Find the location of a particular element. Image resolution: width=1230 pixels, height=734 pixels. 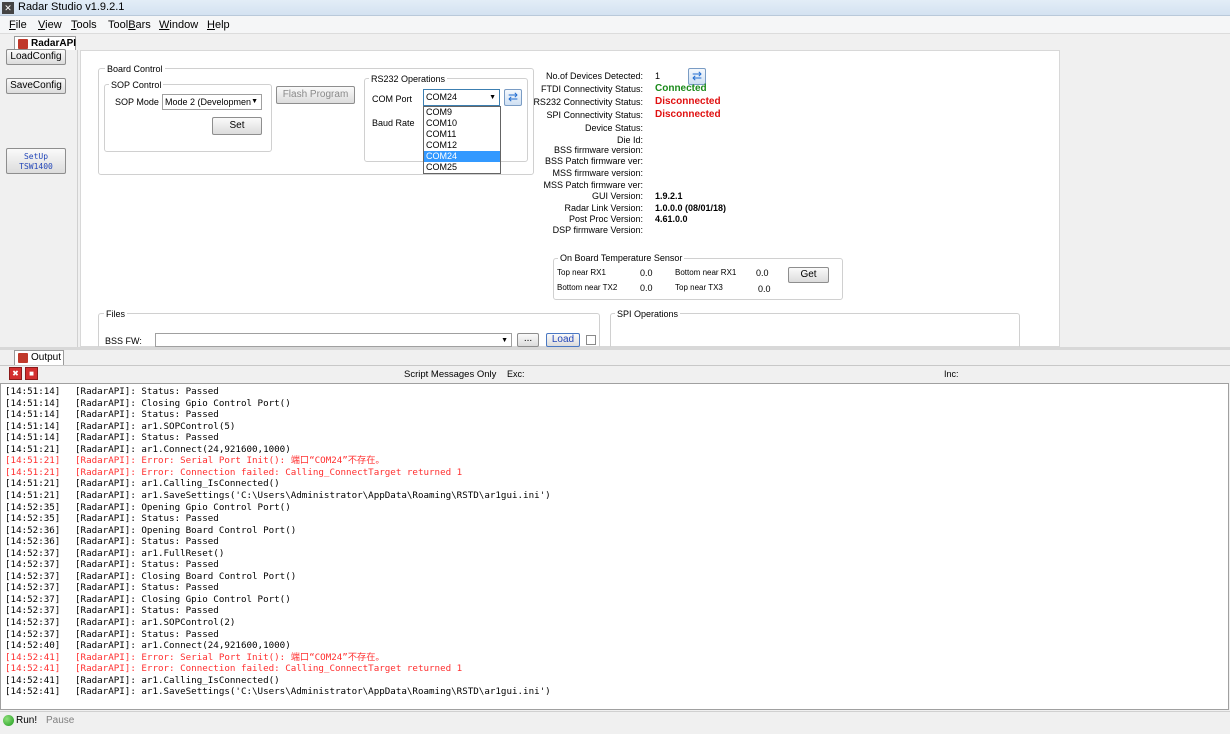

menu-toolbars: ToolBars is located at coordinates (129, 25).